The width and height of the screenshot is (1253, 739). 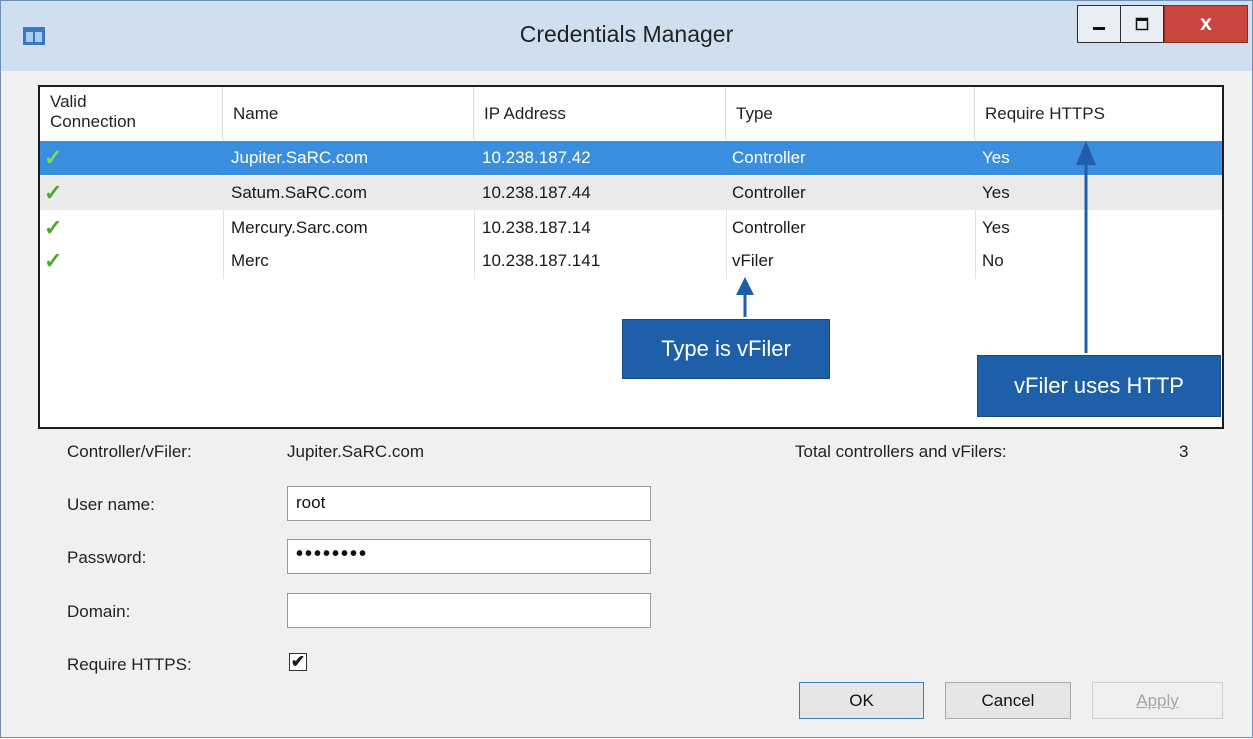 I want to click on row-ip: 10.238.187.14, so click(x=536, y=227).